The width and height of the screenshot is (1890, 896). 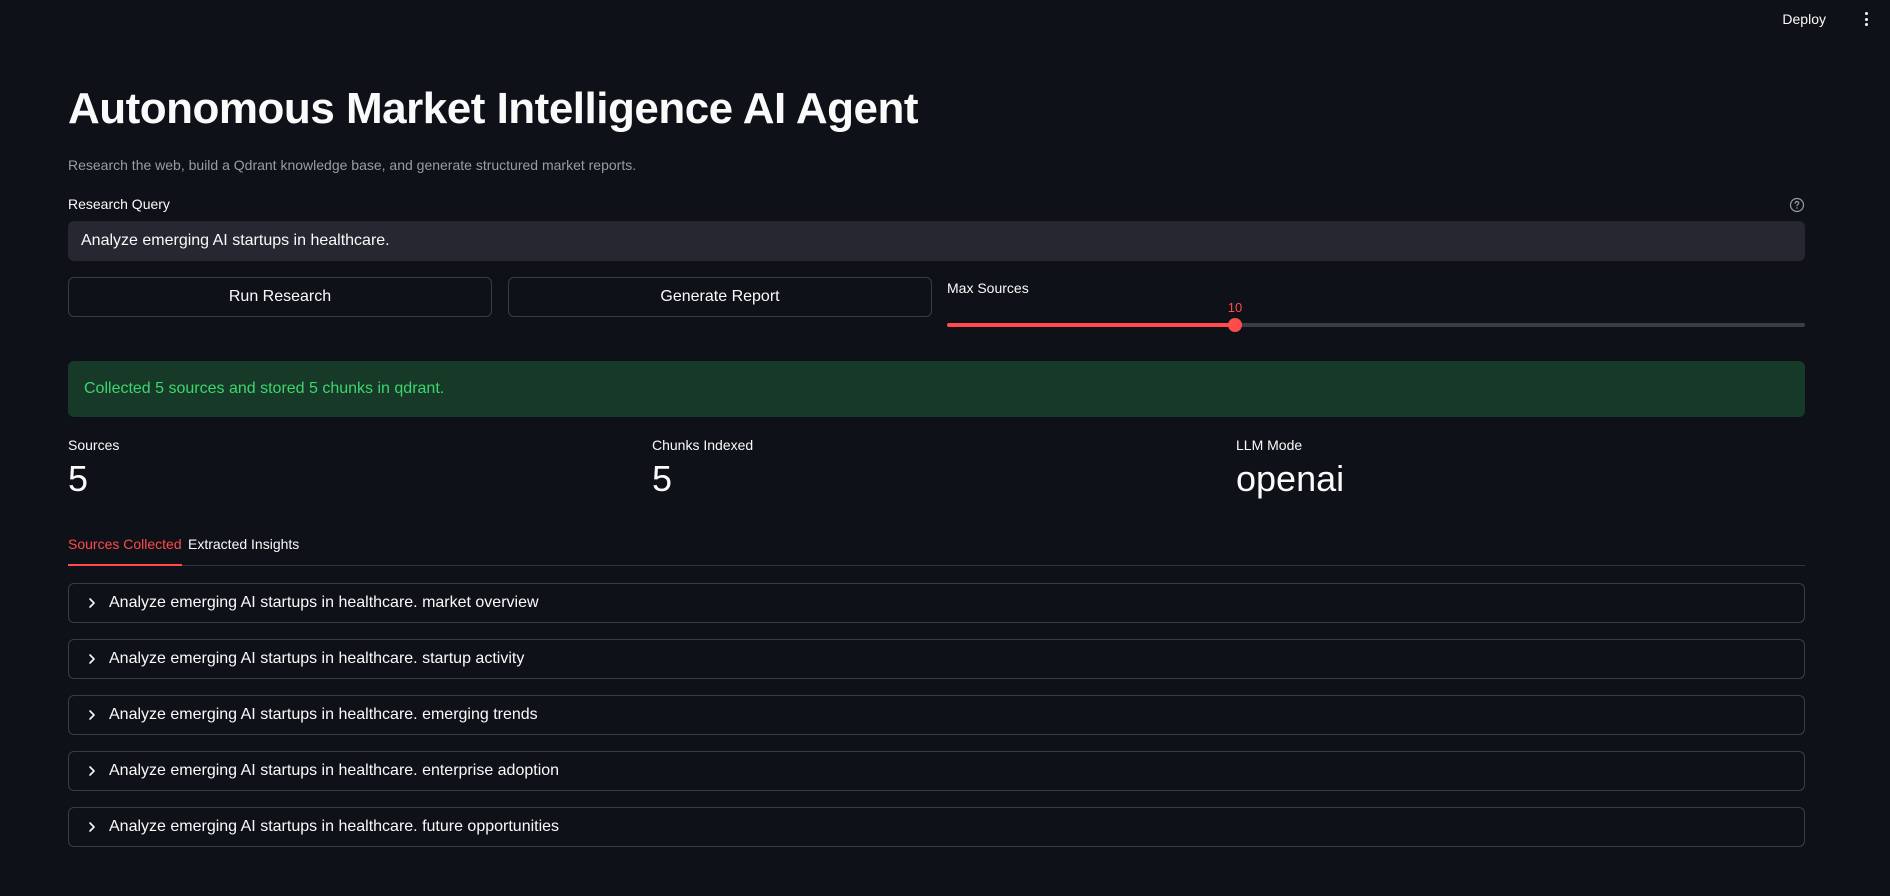 I want to click on metric-chunks-indexed: Chunks Indexed 5, so click(x=702, y=468).